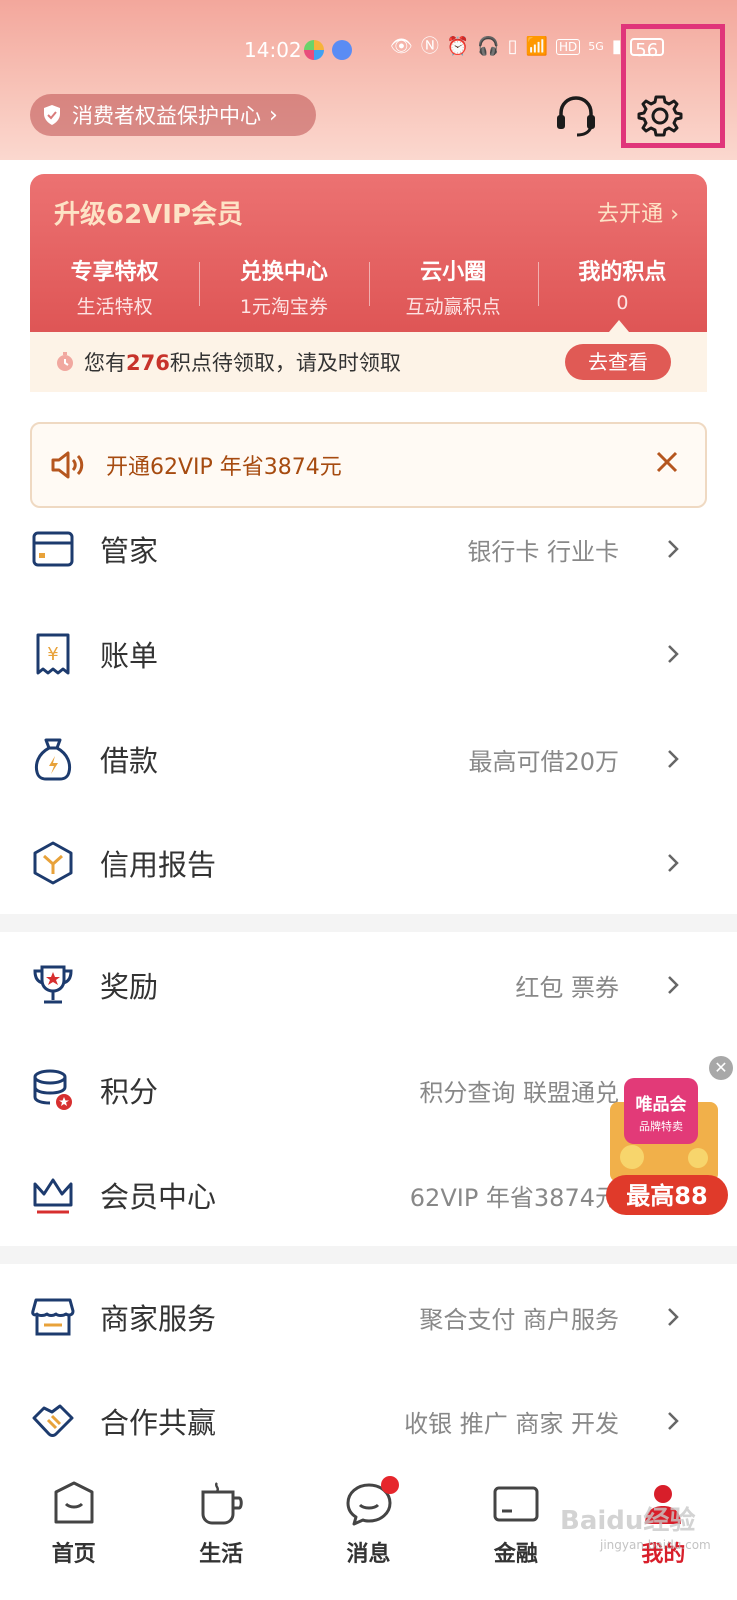 This screenshot has width=737, height=1600. Describe the element at coordinates (114, 272) in the screenshot. I see `vip-col-title: 专享特权` at that location.